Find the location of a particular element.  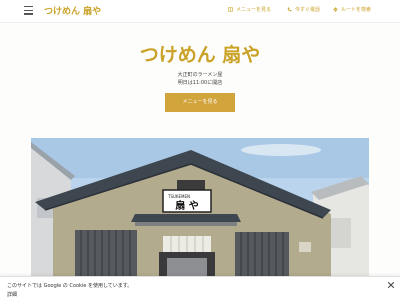

nav-view-menu: メニューを見る is located at coordinates (249, 9).